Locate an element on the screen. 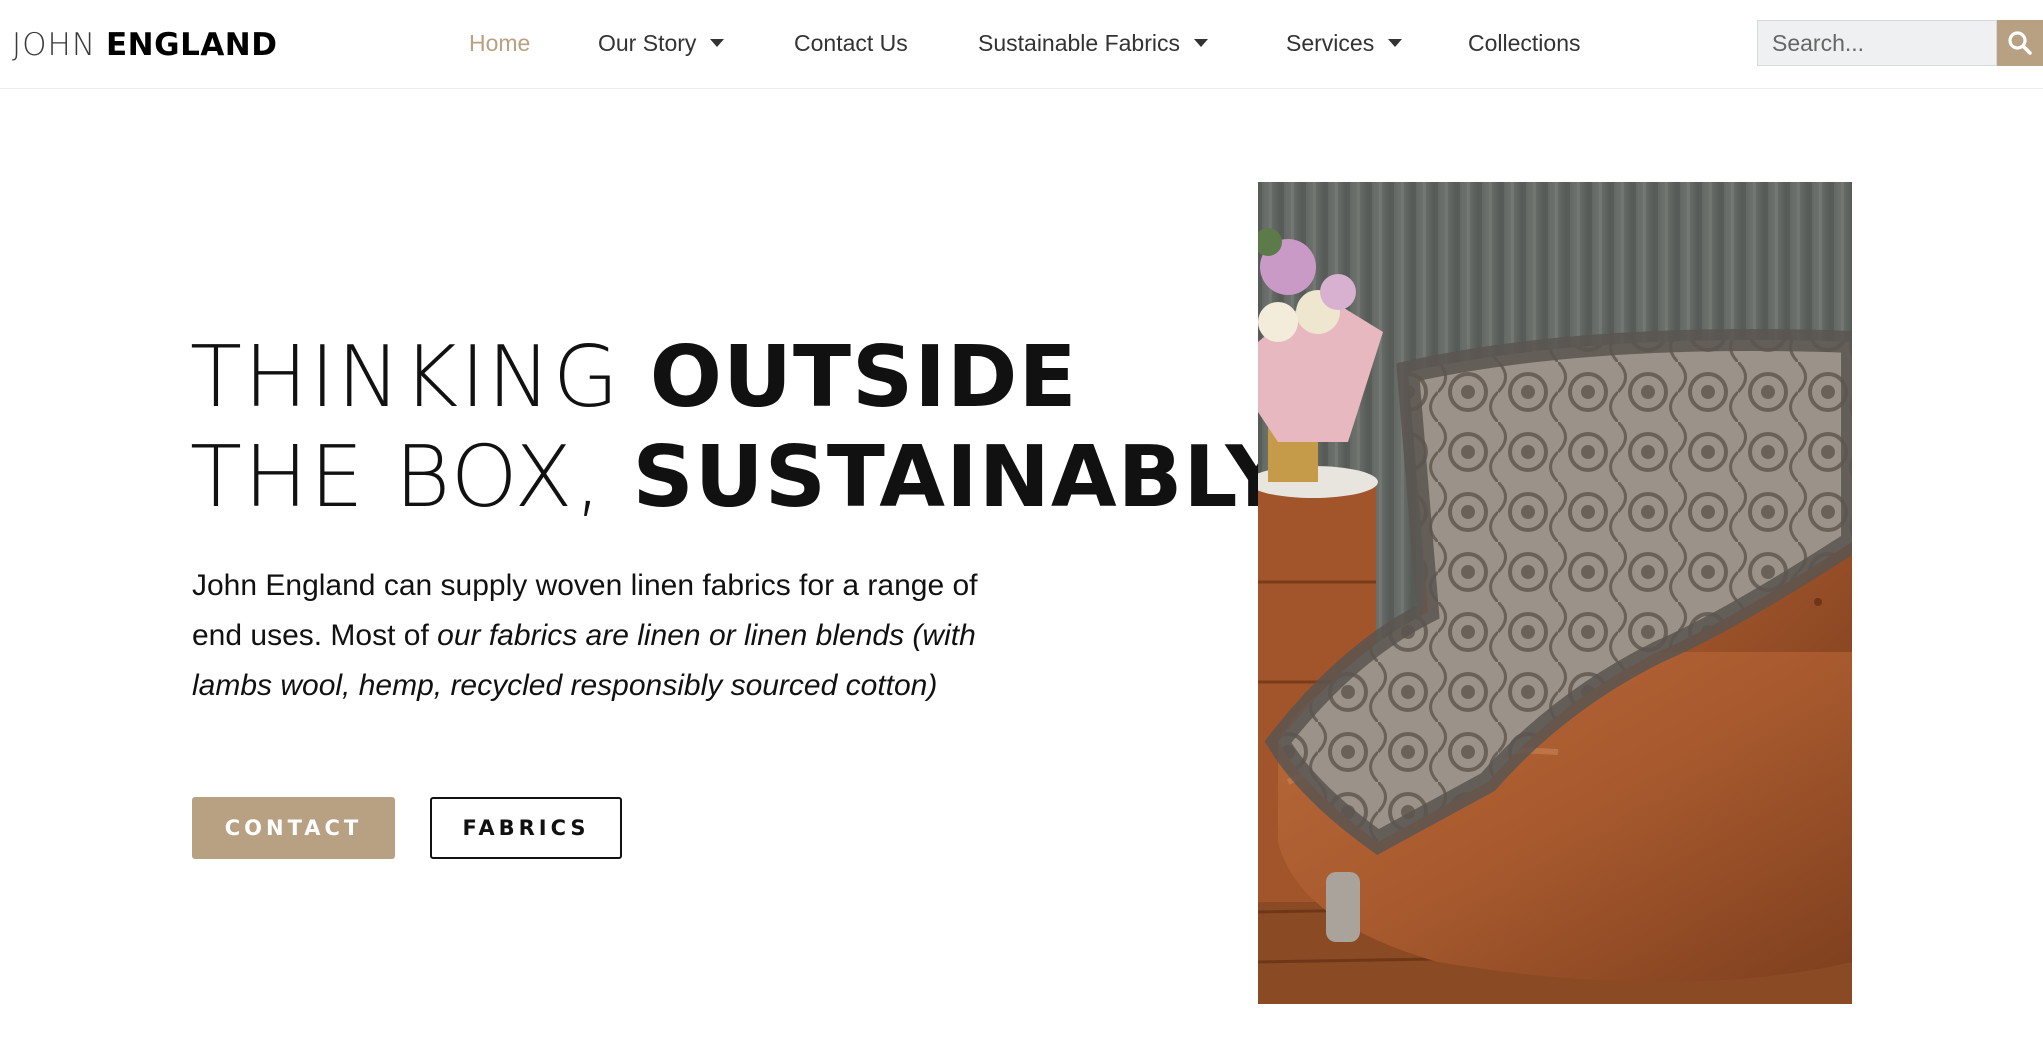  headline-line-2: THE BOX, SUSTAINABLY is located at coordinates (739, 478).